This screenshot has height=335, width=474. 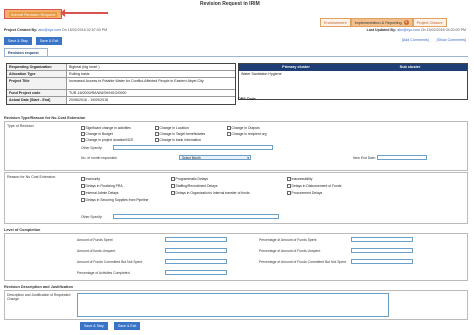 I want to click on info-key: Allocation Type, so click(x=37, y=74).